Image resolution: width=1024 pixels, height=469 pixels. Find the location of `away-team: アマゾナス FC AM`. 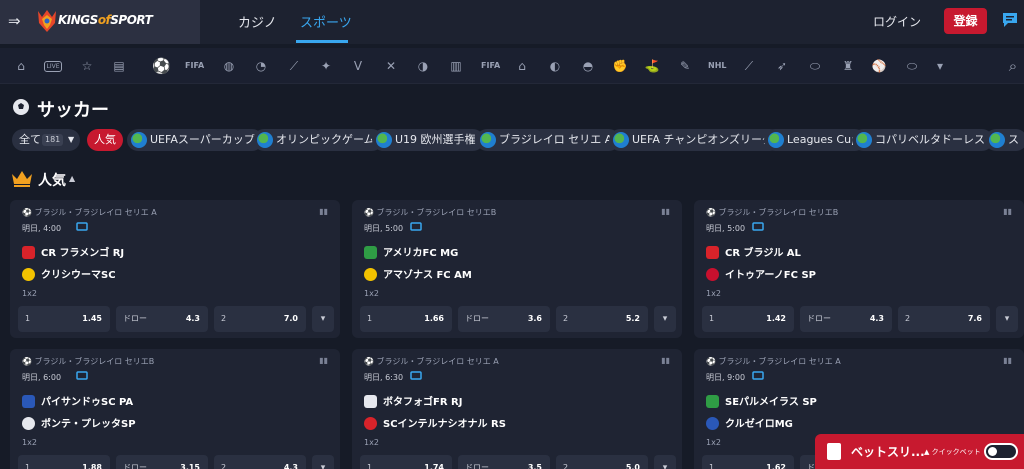

away-team: アマゾナス FC AM is located at coordinates (418, 273).